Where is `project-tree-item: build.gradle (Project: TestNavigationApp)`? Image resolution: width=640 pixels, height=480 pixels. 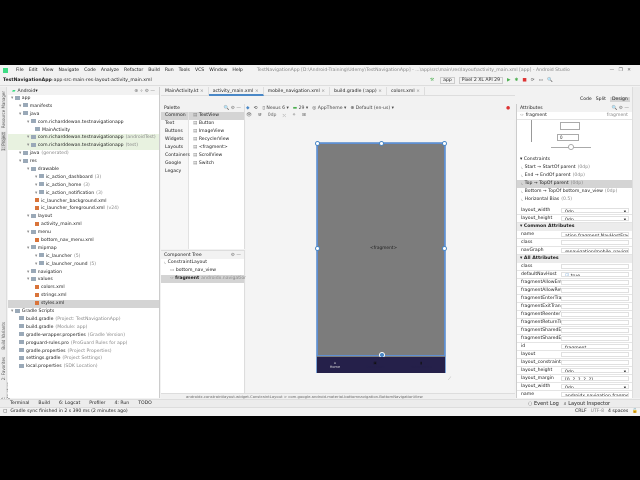
project-tree-item: build.gradle (Project: TestNavigationApp) is located at coordinates (83, 320).